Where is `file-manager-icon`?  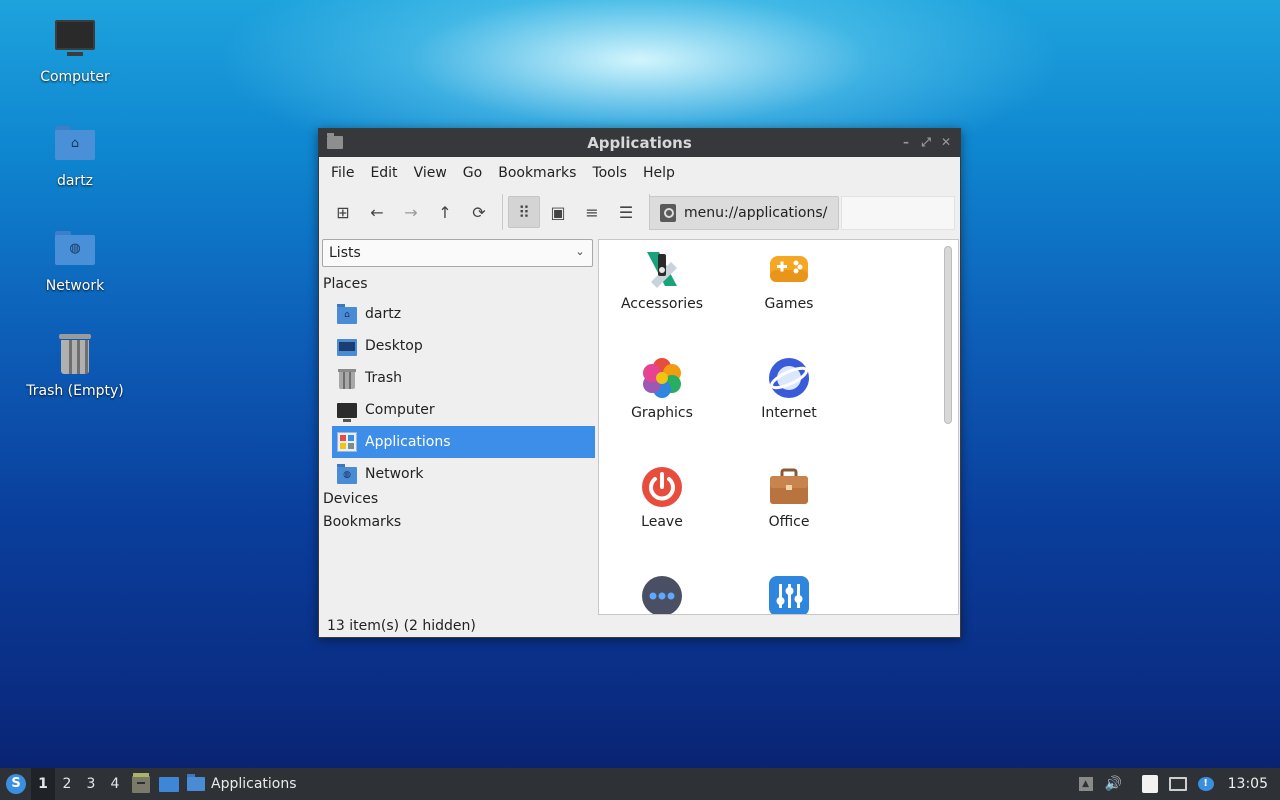 file-manager-icon is located at coordinates (141, 782).